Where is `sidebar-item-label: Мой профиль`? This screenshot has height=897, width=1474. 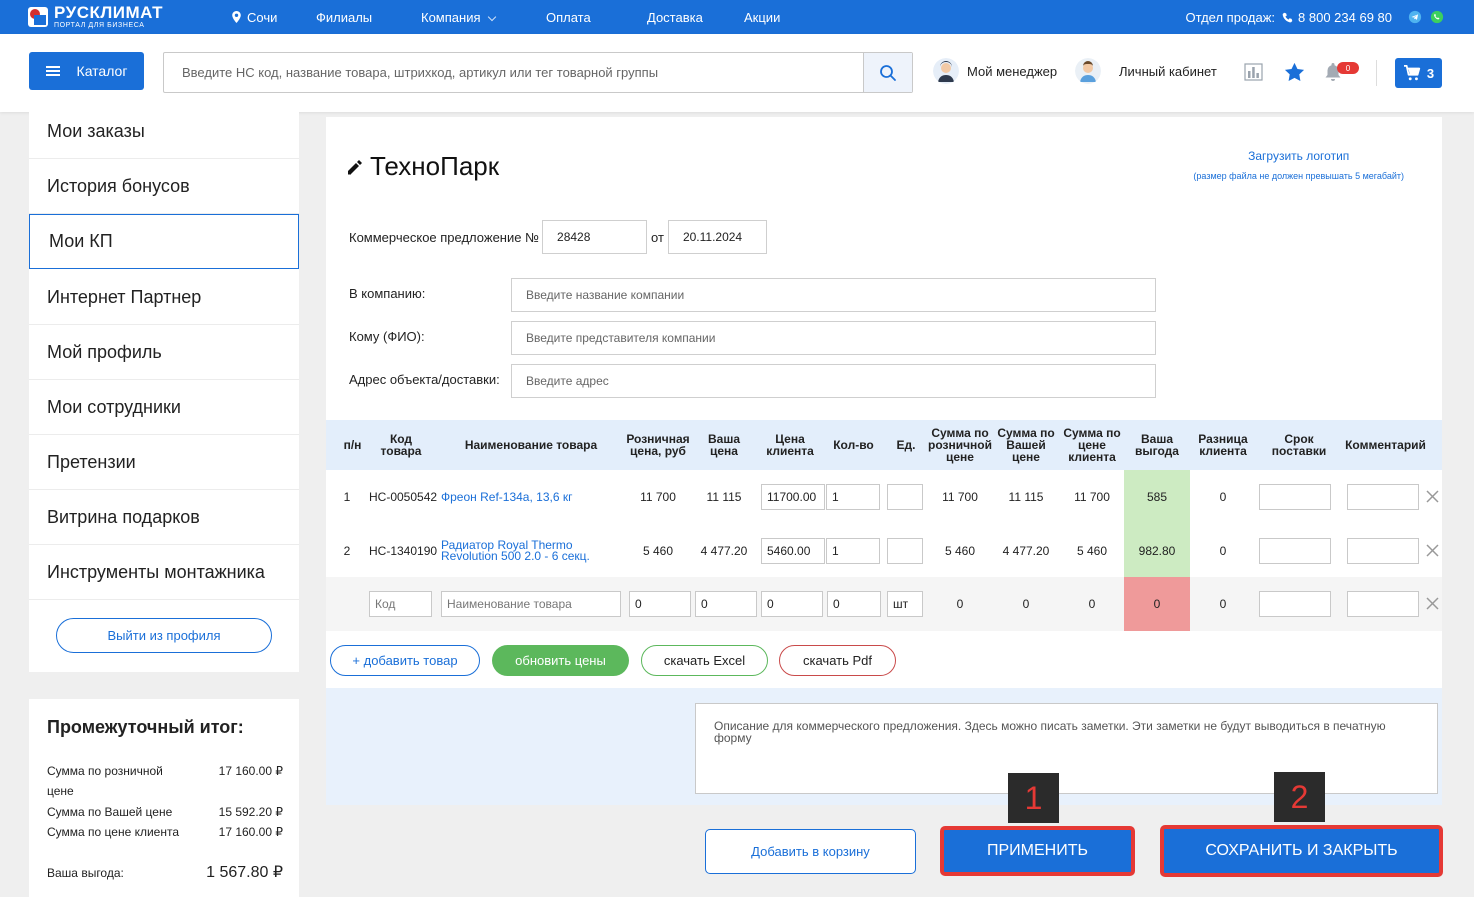
sidebar-item-label: Мой профиль is located at coordinates (104, 351).